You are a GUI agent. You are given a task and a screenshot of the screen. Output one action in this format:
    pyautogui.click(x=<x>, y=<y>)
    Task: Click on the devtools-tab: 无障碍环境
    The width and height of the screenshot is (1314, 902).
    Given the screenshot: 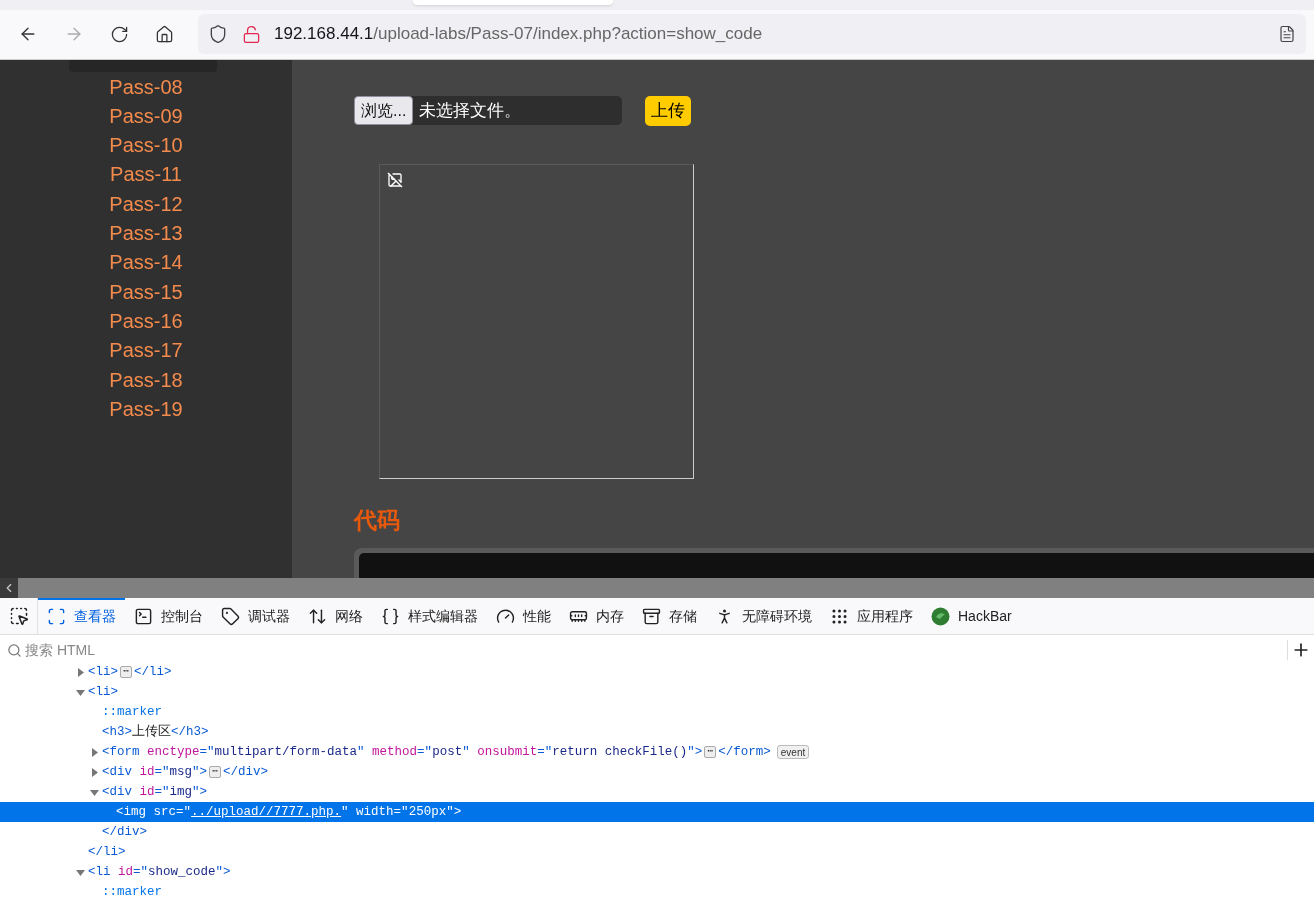 What is the action you would take?
    pyautogui.click(x=763, y=616)
    